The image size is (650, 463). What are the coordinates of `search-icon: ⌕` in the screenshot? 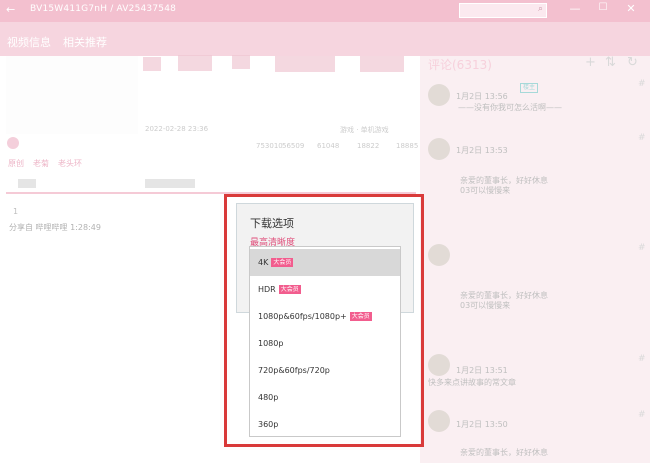 It's located at (540, 9).